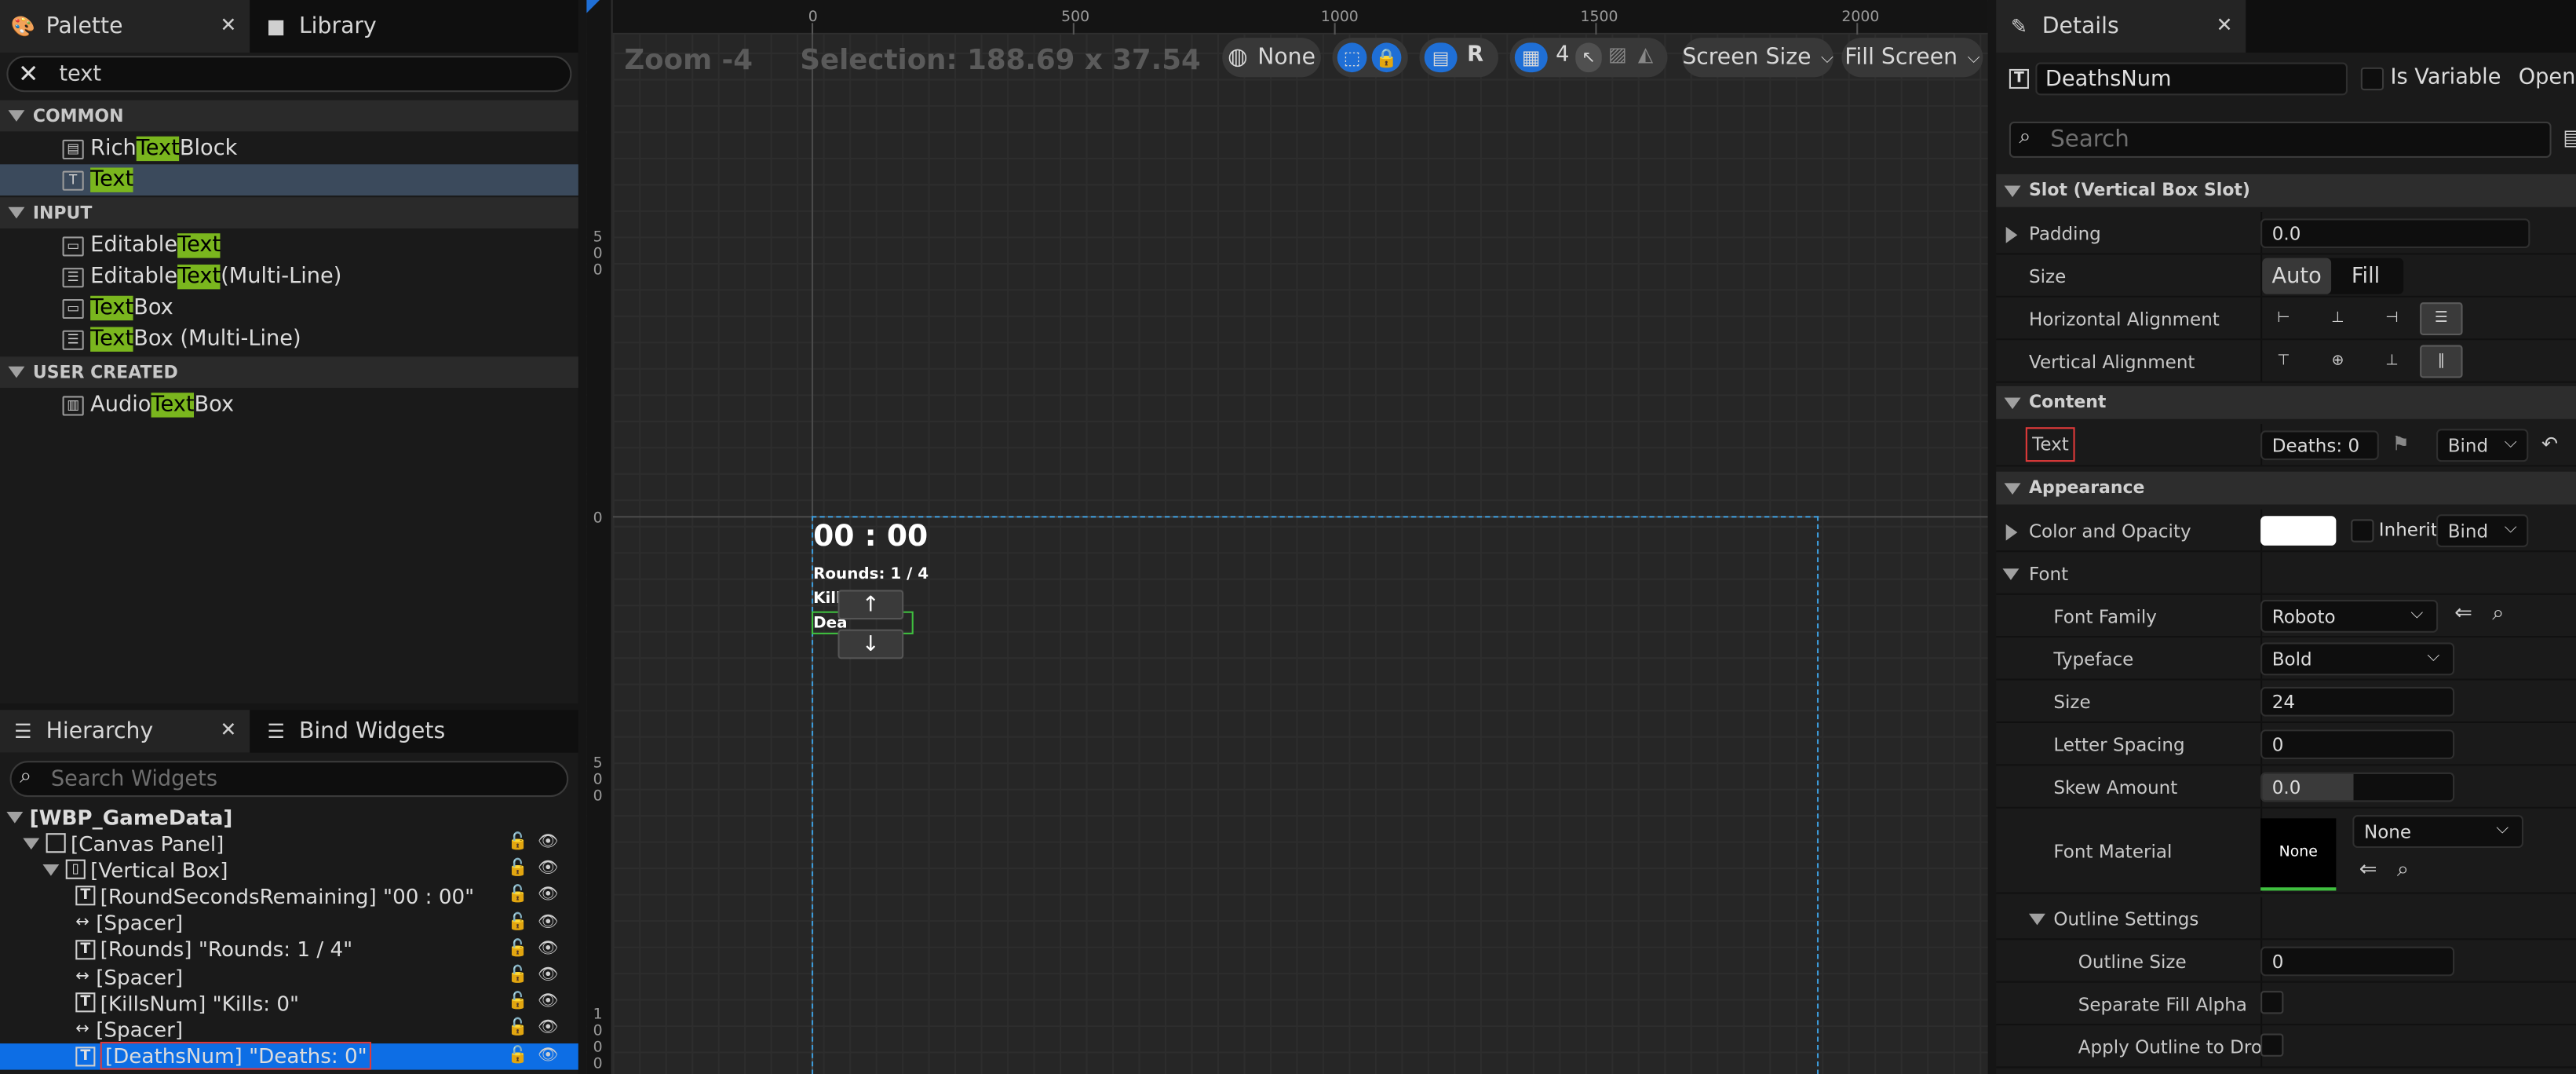 Image resolution: width=2576 pixels, height=1074 pixels. I want to click on font-family-dropdown: Roboto ⌵, so click(2349, 616).